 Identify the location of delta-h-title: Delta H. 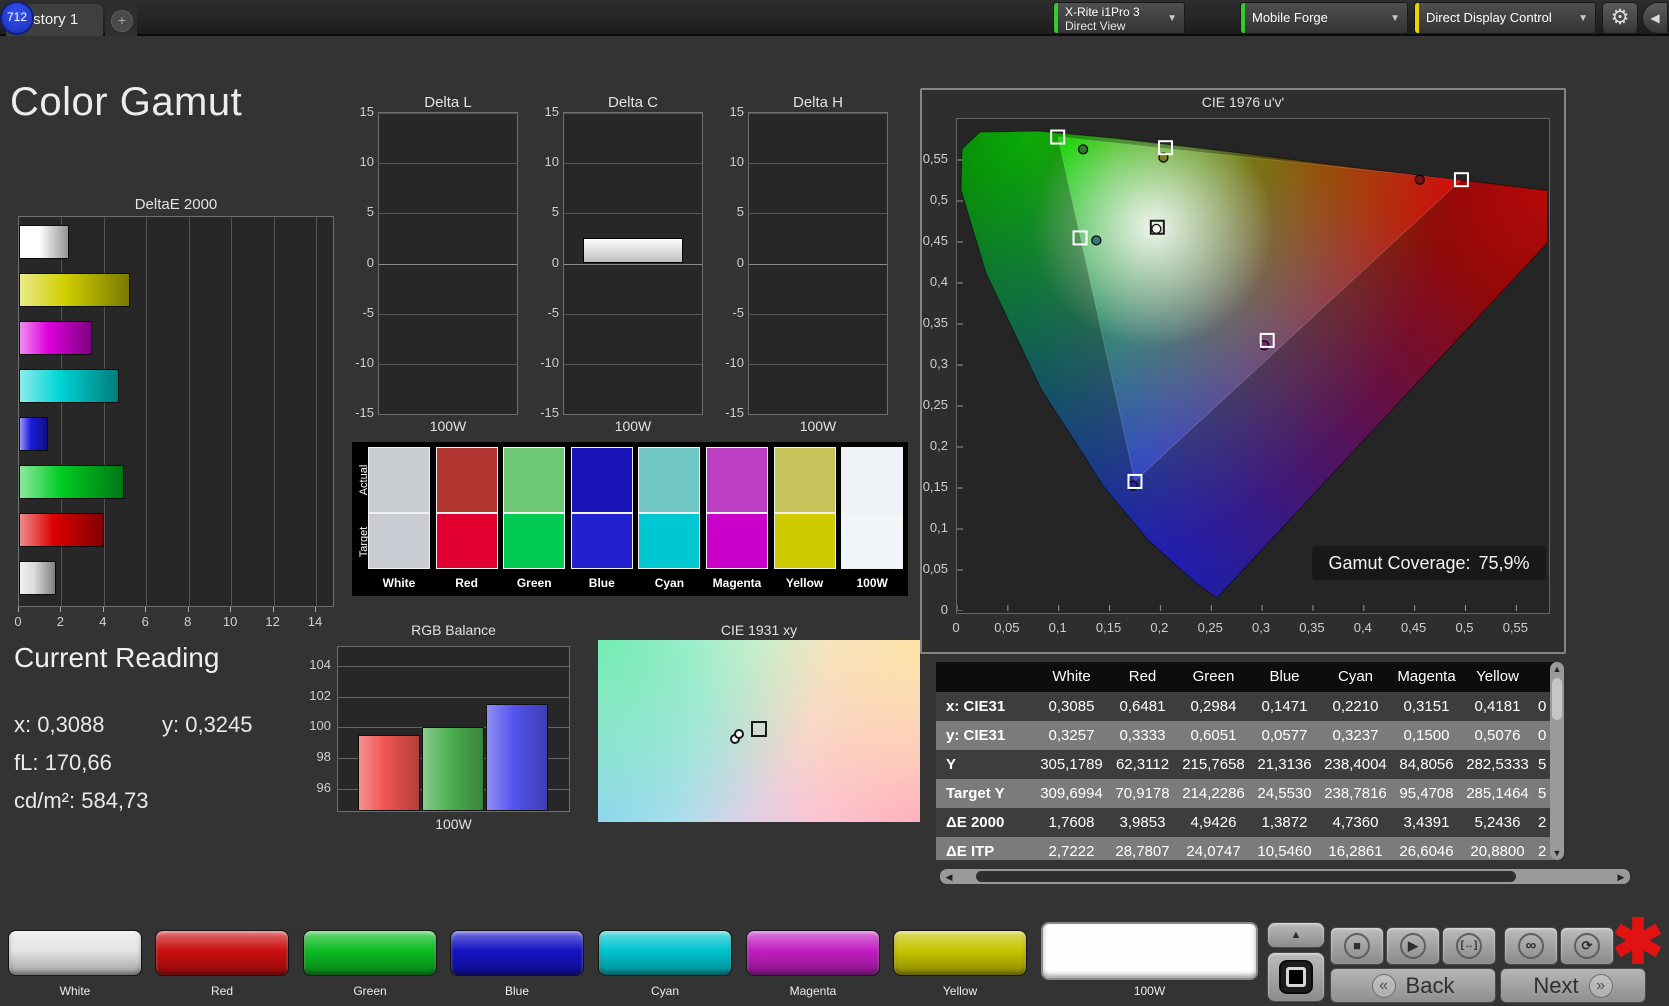
(818, 102).